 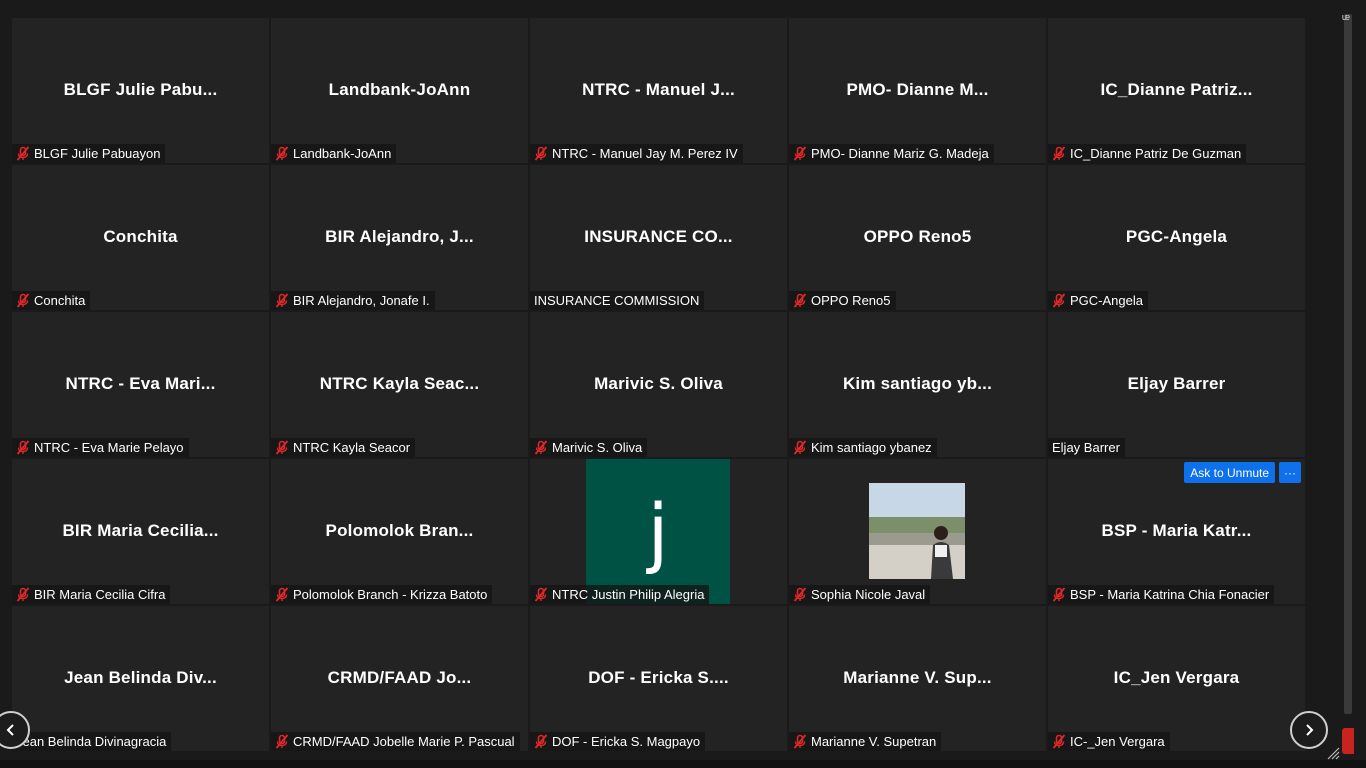 I want to click on resize-grip-icon, so click(x=1333, y=753).